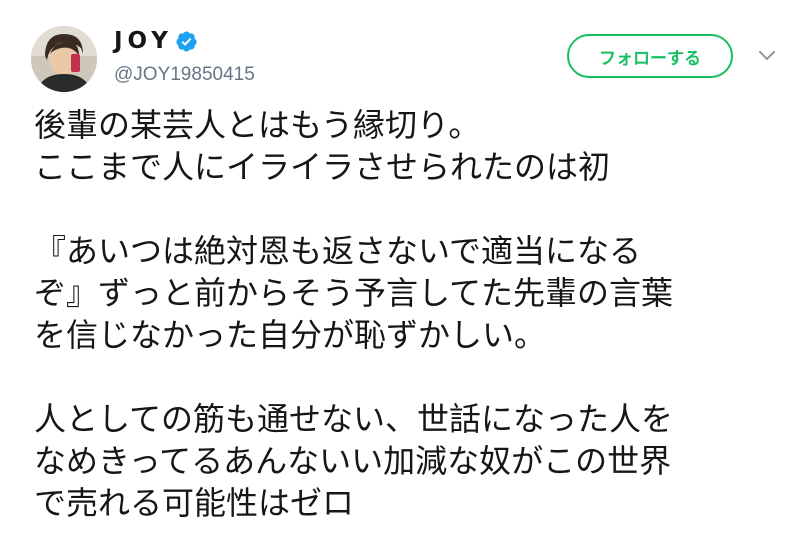 This screenshot has width=802, height=538. I want to click on chevron-down-icon, so click(767, 55).